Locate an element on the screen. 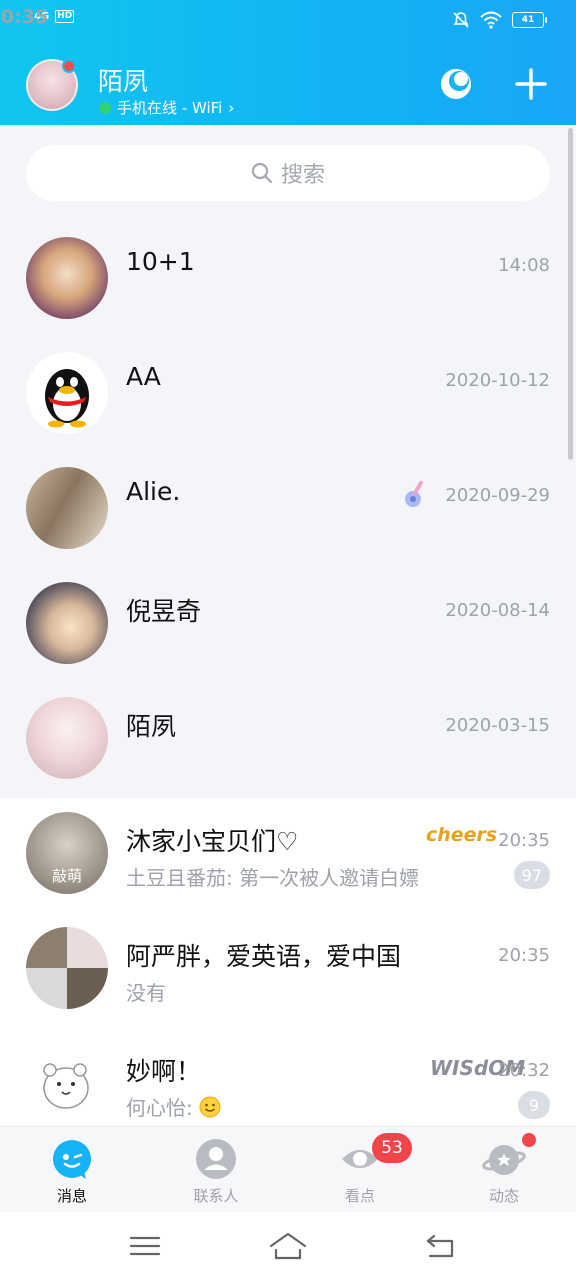 The image size is (576, 1280). chat-time: 2020-09-29 is located at coordinates (497, 495).